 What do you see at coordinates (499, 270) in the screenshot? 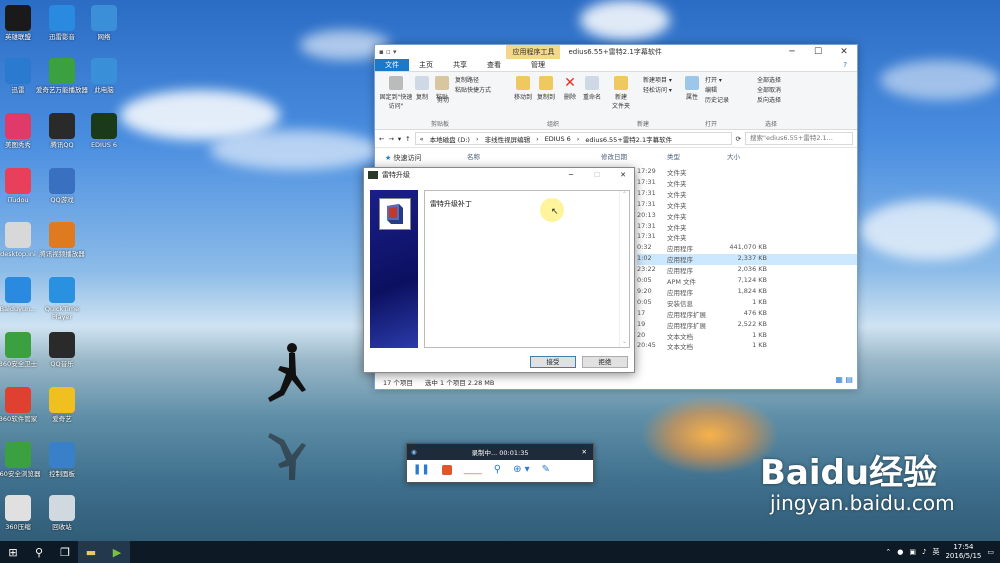
I see `leite-upgrade-dialog: 雷特升级 ─ ☐ ✕ 雷特升级补丁 ↖ ⌃ ⌄ 接受 拒绝` at bounding box center [499, 270].